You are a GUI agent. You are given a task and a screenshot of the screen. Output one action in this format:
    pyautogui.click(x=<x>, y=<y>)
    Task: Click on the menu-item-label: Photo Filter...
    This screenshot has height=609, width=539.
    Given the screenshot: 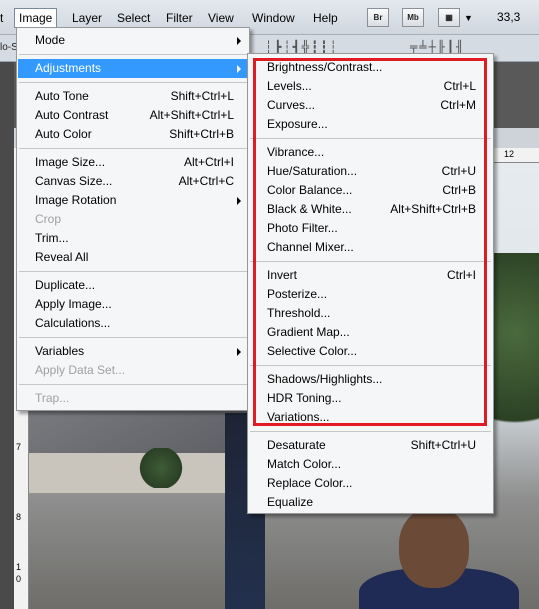 What is the action you would take?
    pyautogui.click(x=302, y=228)
    